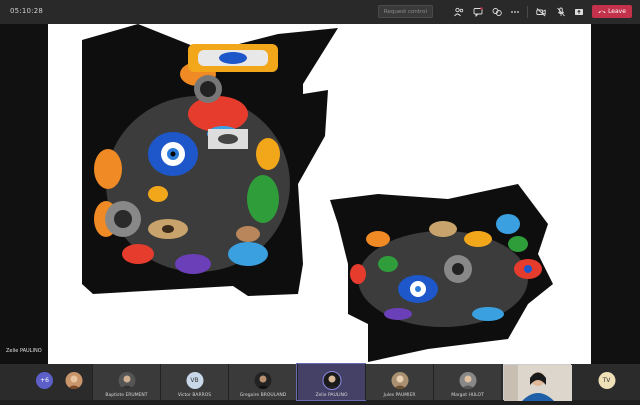  I want to click on participant-tile: Margot HULOT, so click(467, 382).